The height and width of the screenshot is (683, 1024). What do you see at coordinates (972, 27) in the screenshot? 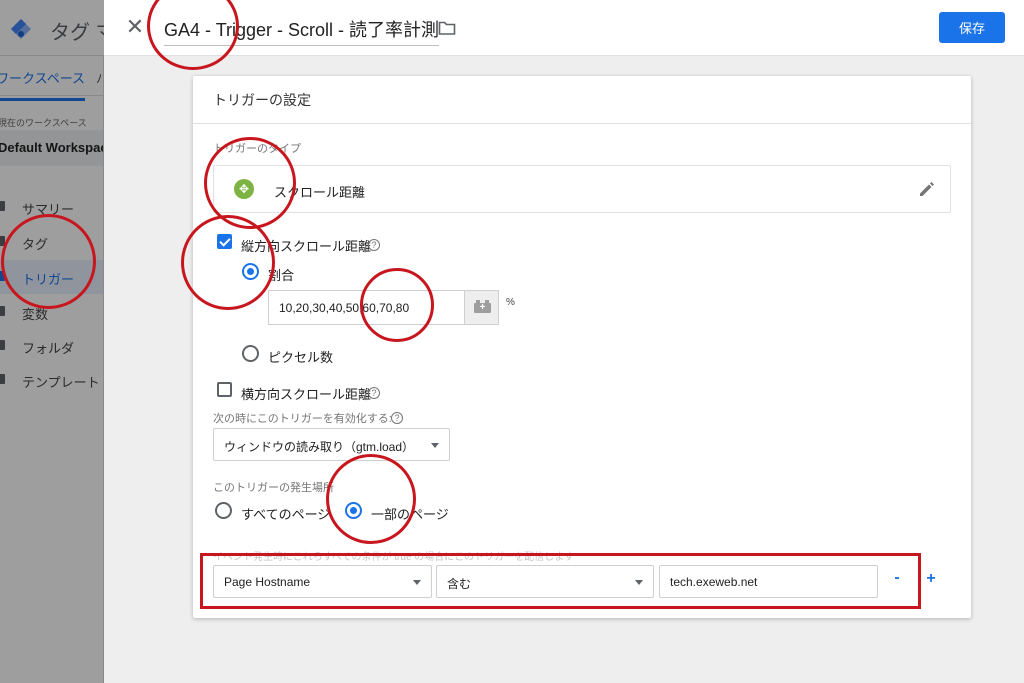
I see `save-button: 保存` at bounding box center [972, 27].